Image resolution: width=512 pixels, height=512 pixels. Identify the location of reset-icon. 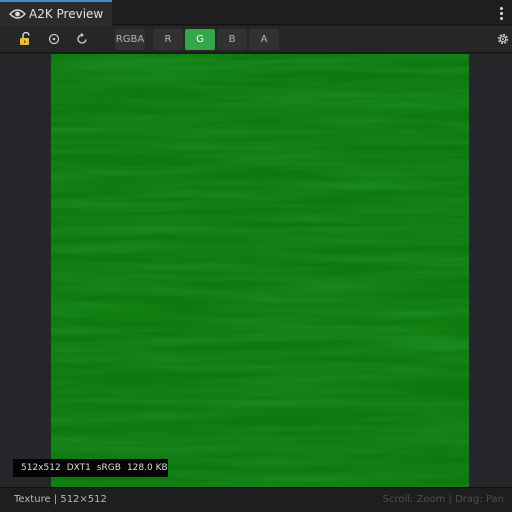
(82, 39).